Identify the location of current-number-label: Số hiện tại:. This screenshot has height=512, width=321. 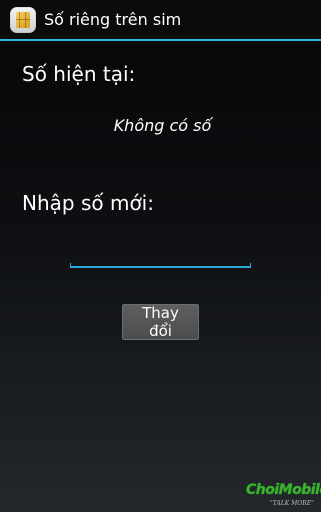
(79, 74).